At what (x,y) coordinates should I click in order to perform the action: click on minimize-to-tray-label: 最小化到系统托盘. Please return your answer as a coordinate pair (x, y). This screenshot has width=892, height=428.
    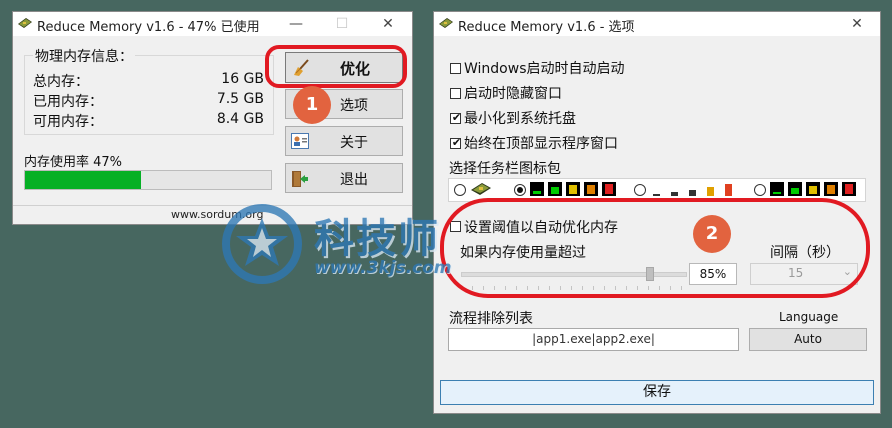
    Looking at the image, I should click on (520, 119).